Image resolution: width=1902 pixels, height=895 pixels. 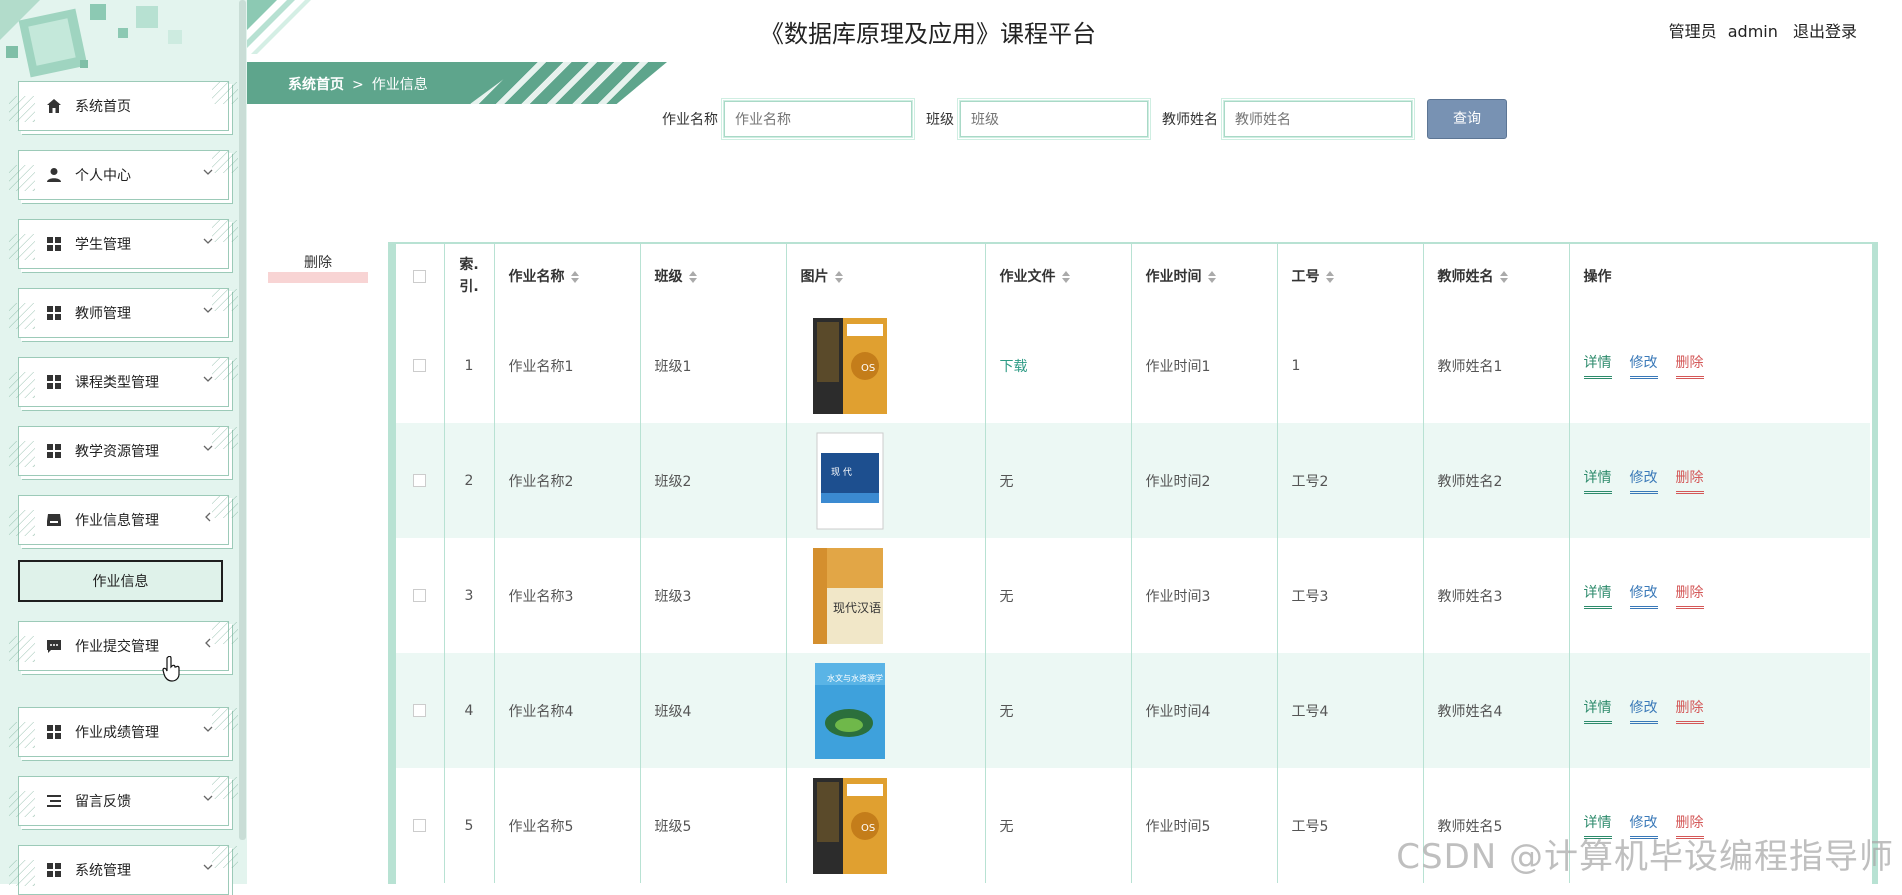 I want to click on app-title: 《数据库原理及应用》课程平台, so click(x=928, y=34).